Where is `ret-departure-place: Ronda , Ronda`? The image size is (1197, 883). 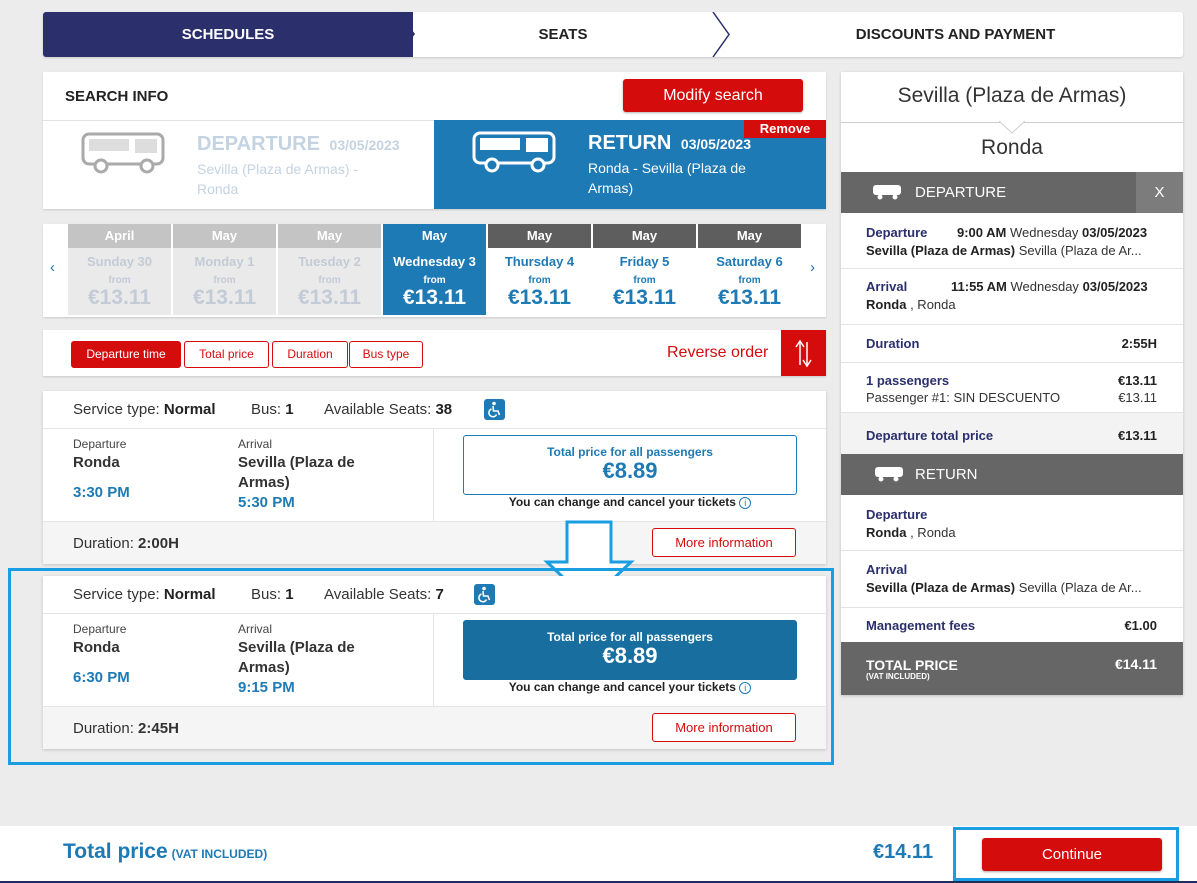 ret-departure-place: Ronda , Ronda is located at coordinates (911, 532).